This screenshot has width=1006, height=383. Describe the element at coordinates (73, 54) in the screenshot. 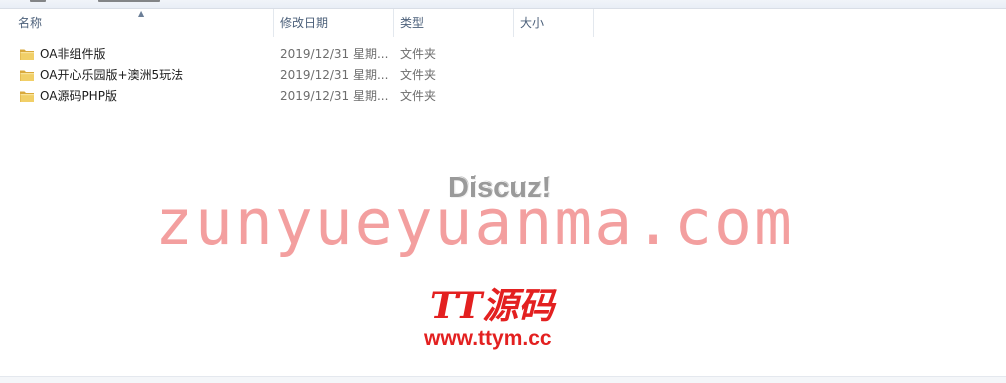

I see `file-name: OA非组件版` at that location.